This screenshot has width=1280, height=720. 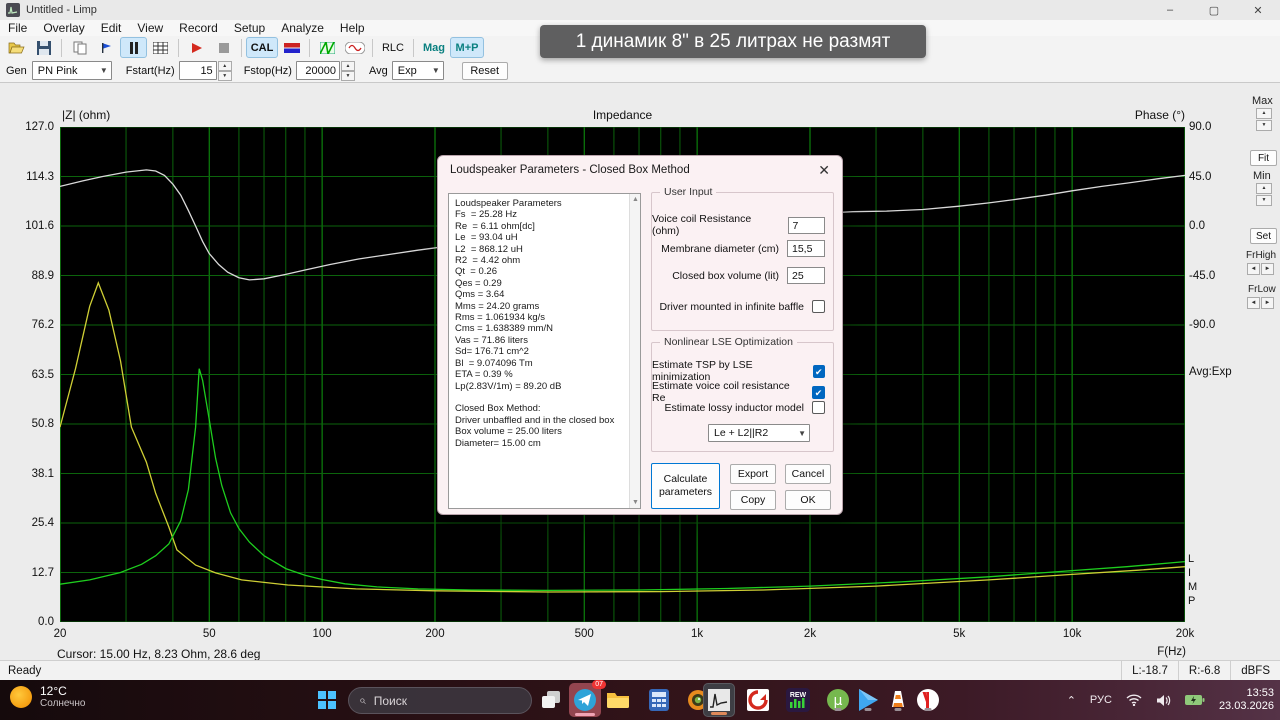 What do you see at coordinates (1071, 700) in the screenshot?
I see `tray-expand-chevron: ⌃` at bounding box center [1071, 700].